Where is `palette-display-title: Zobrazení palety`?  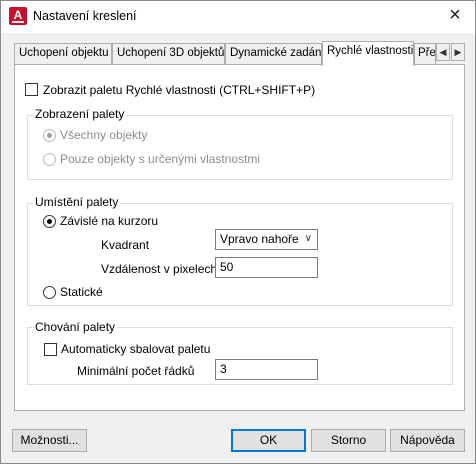 palette-display-title: Zobrazení palety is located at coordinates (80, 114).